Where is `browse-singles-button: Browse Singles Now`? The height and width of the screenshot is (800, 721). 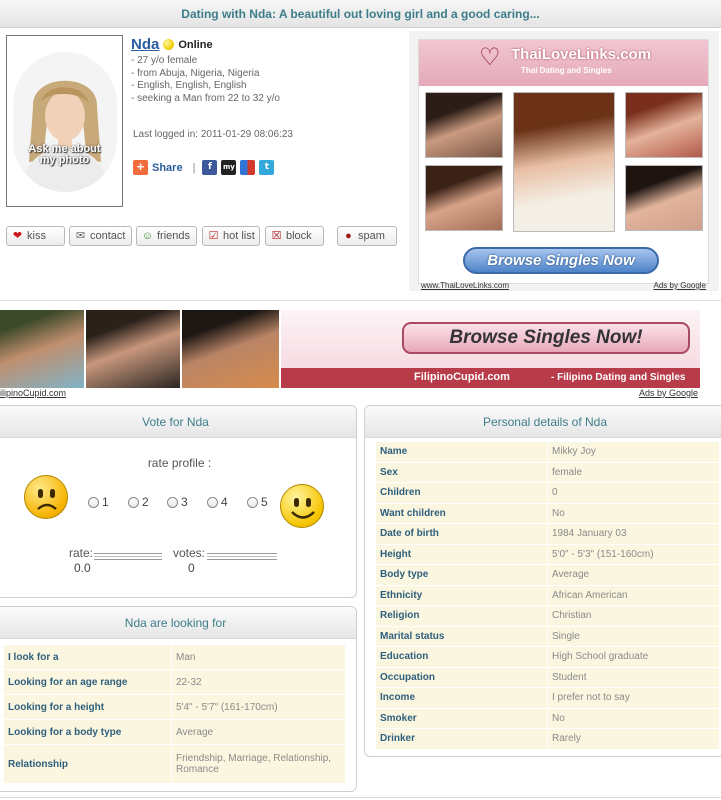 browse-singles-button: Browse Singles Now is located at coordinates (561, 260).